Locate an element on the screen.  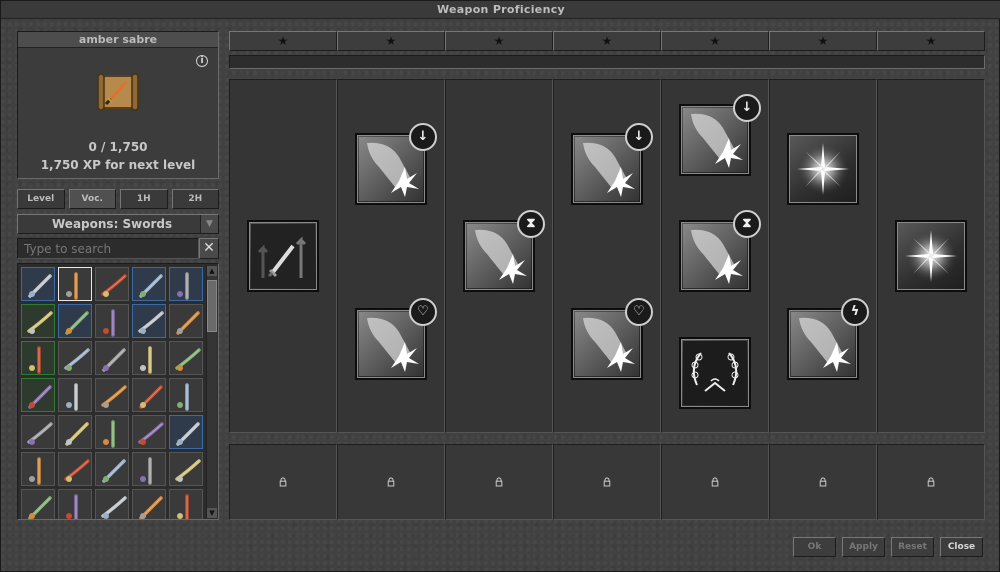
sword-upgrade-icon is located at coordinates (283, 256).